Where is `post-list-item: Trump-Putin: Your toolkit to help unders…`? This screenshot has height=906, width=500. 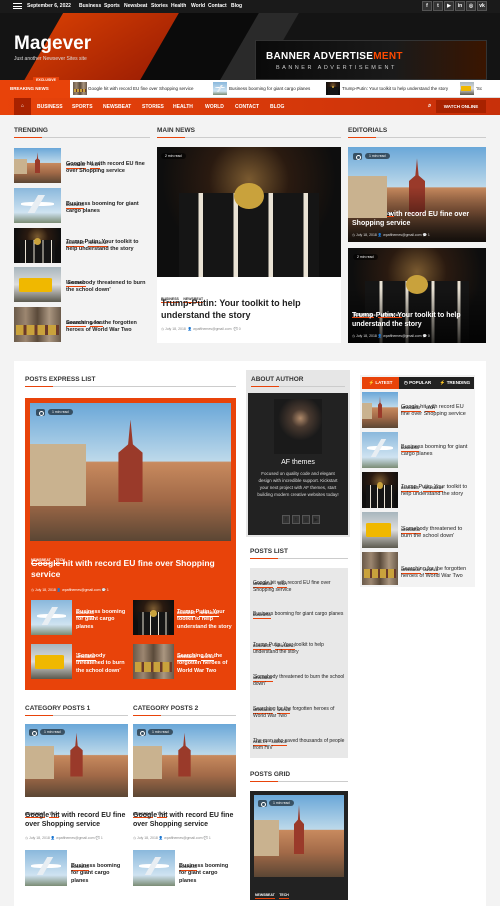
post-list-item: Trump-Putin: Your toolkit to help unders… is located at coordinates (299, 649).